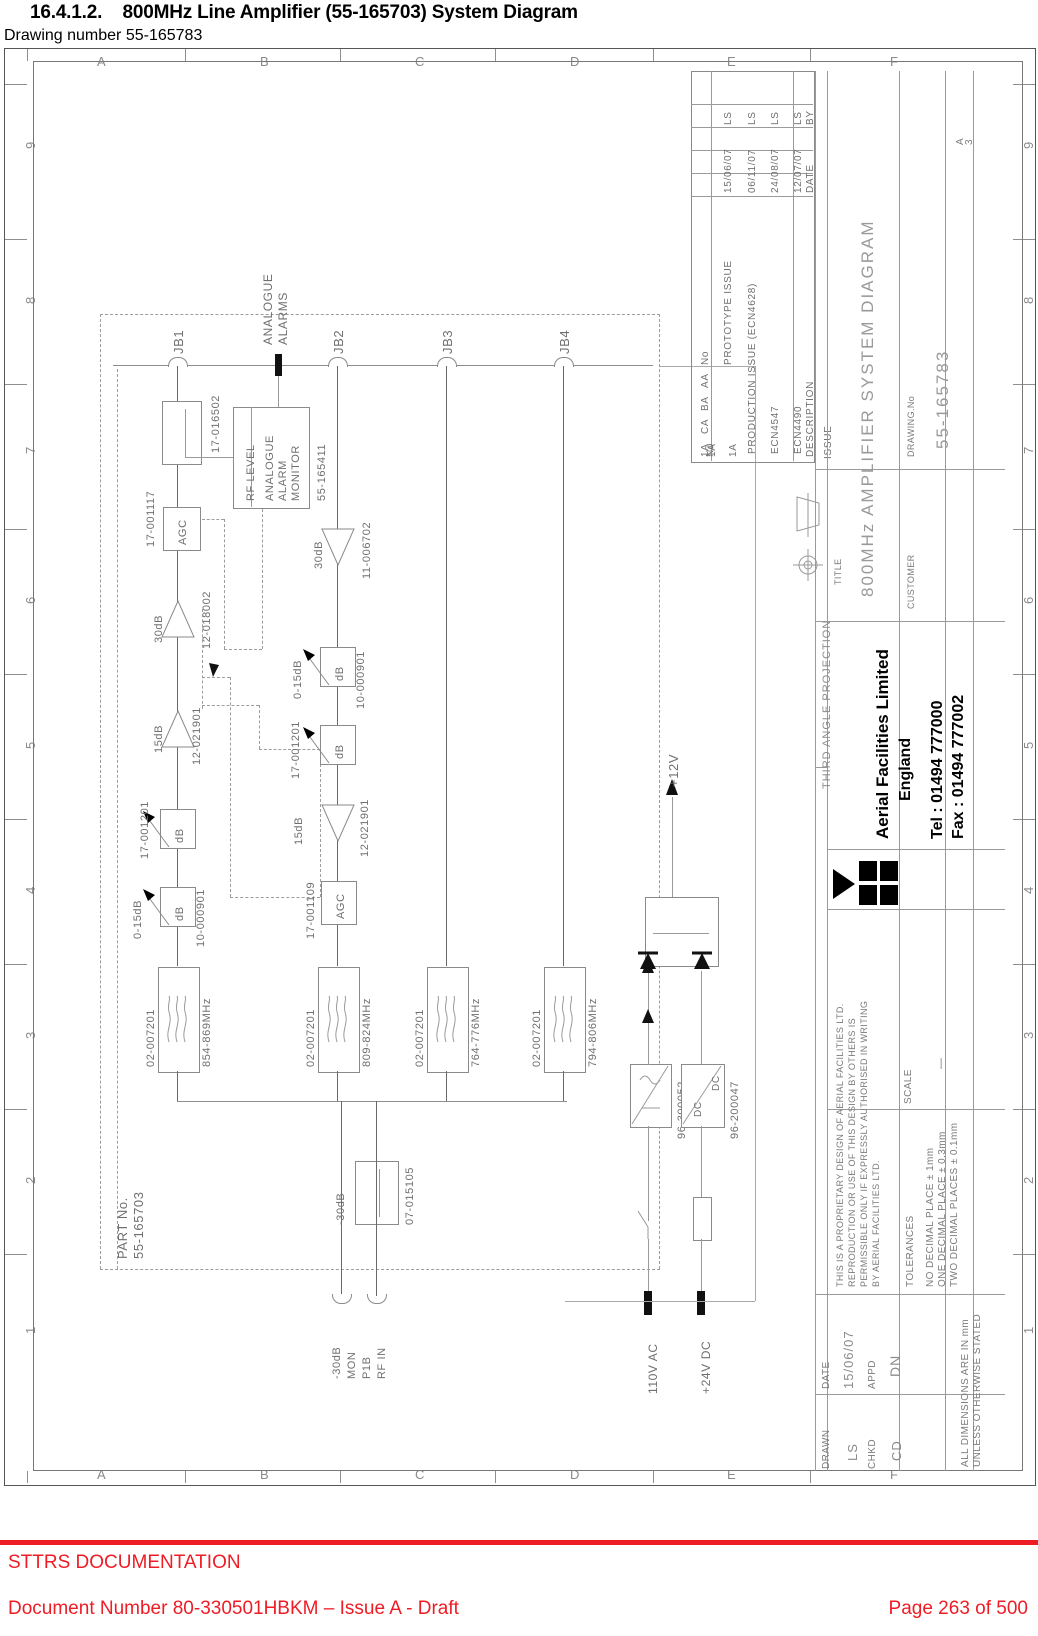  Describe the element at coordinates (648, 1303) in the screenshot. I see `ac-input-connector` at that location.